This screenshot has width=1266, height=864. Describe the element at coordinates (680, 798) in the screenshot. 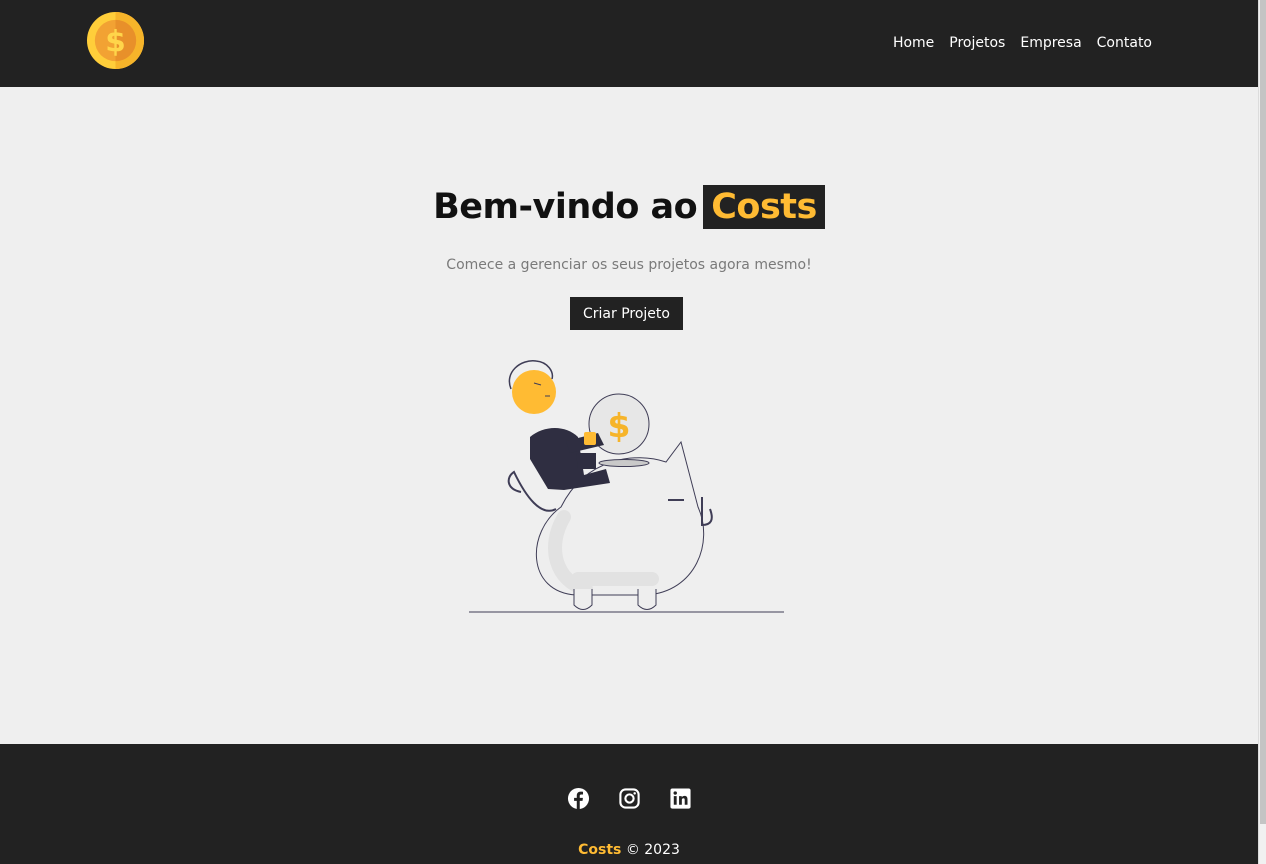

I see `linkedin-icon` at that location.